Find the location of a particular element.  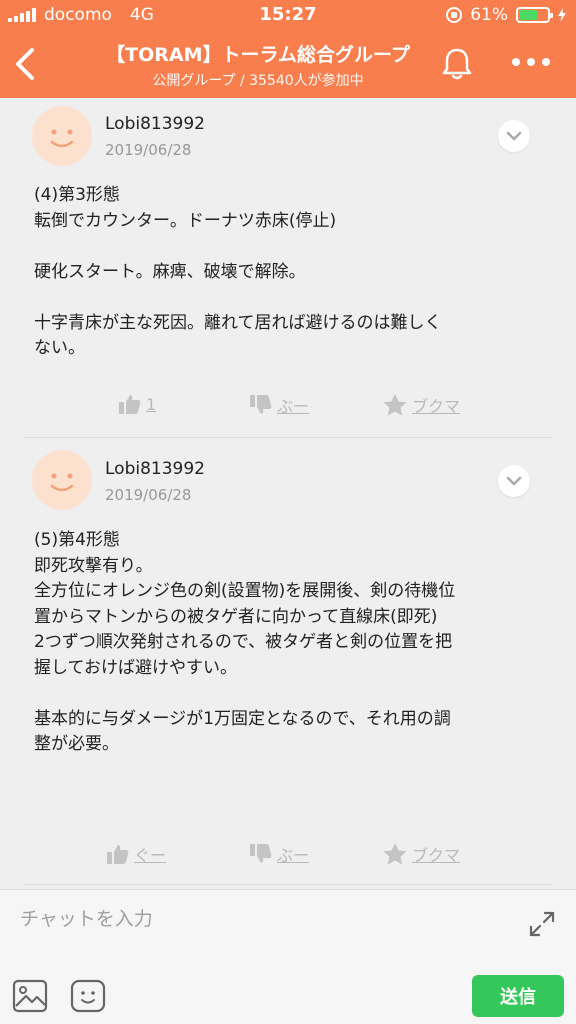

like-label: 1 is located at coordinates (151, 404).